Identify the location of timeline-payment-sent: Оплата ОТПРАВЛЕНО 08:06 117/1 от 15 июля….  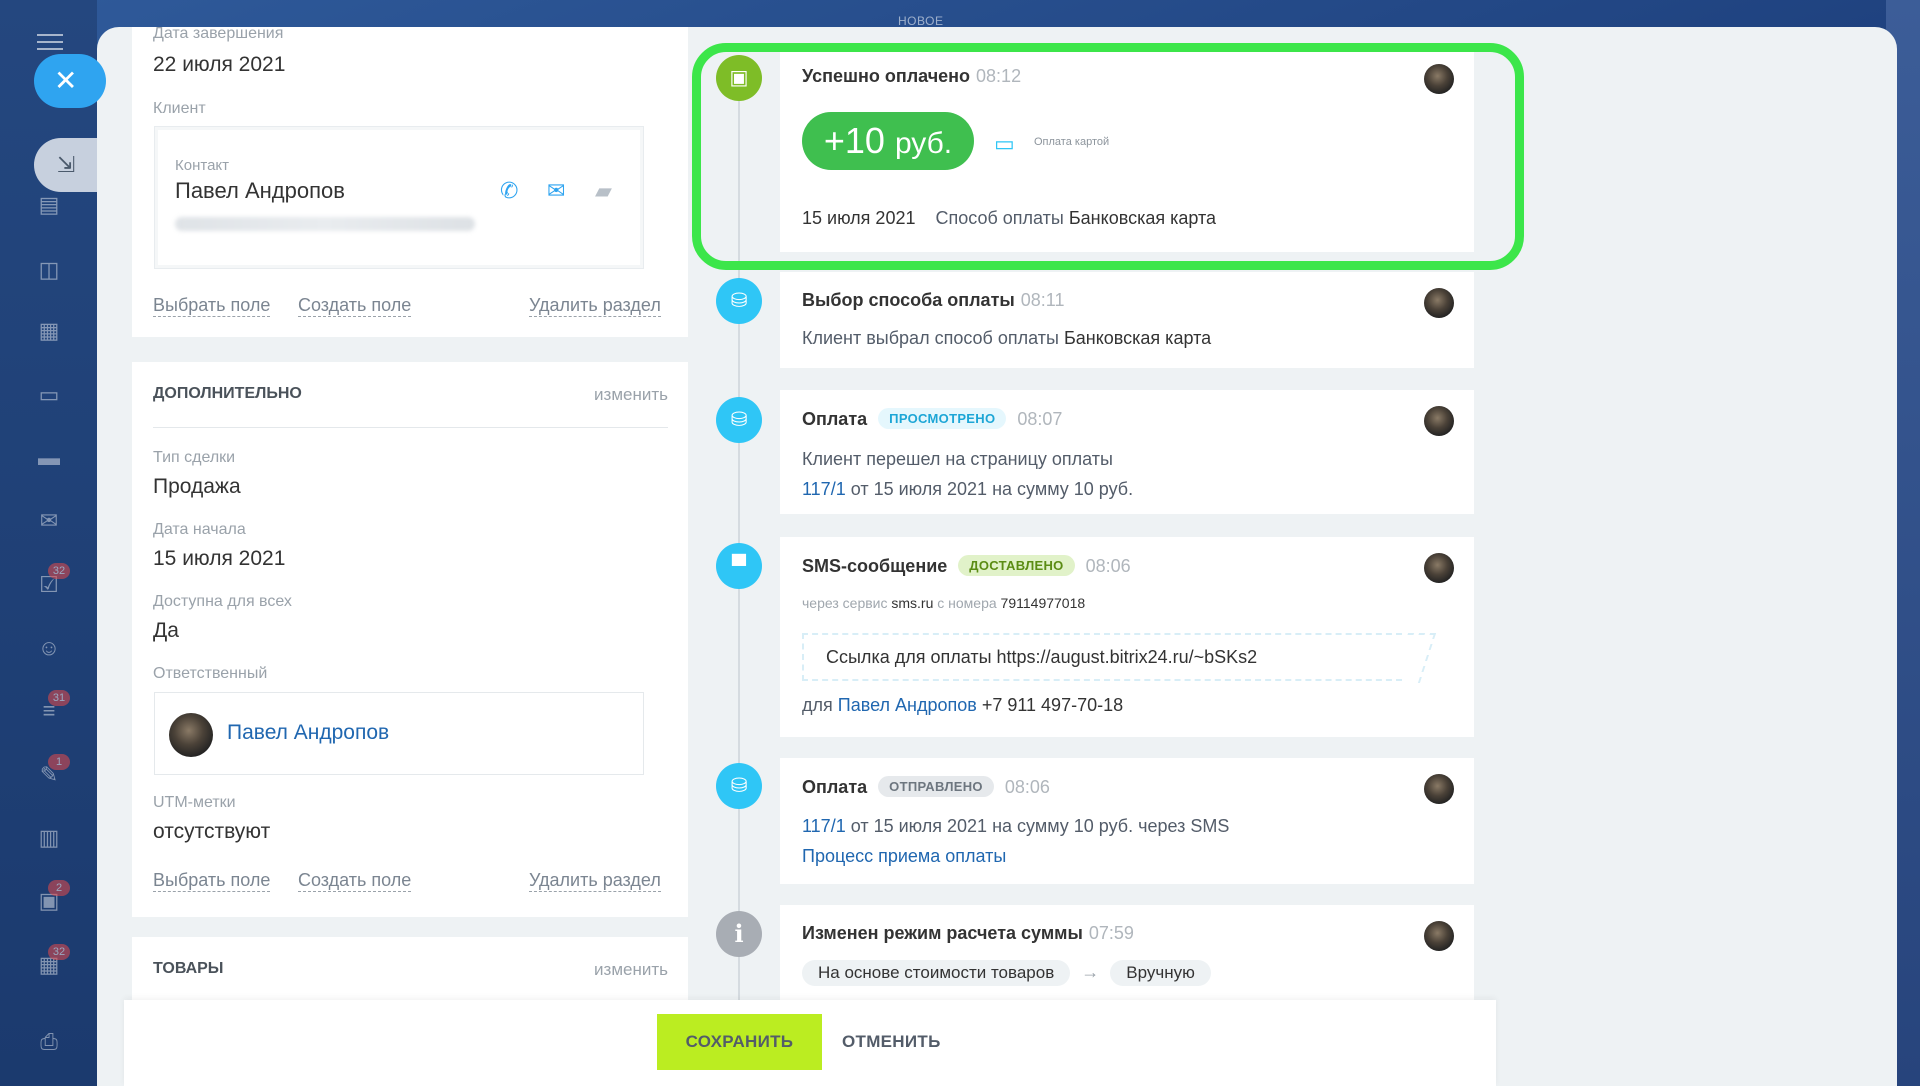
(1127, 821).